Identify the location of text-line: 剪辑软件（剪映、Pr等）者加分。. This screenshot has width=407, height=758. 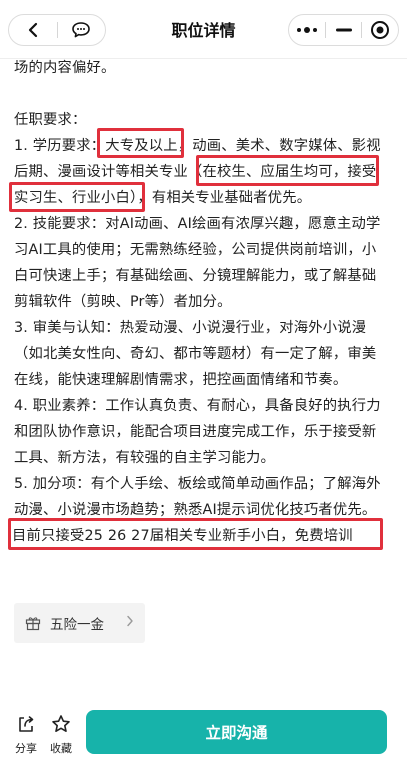
(123, 302).